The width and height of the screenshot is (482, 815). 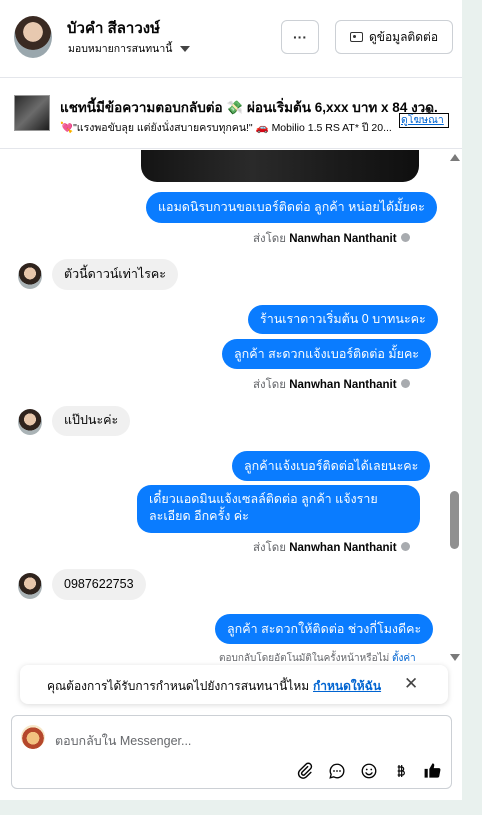 I want to click on assign-dropdown: มอบหมายการสนทนานี้, so click(x=129, y=48).